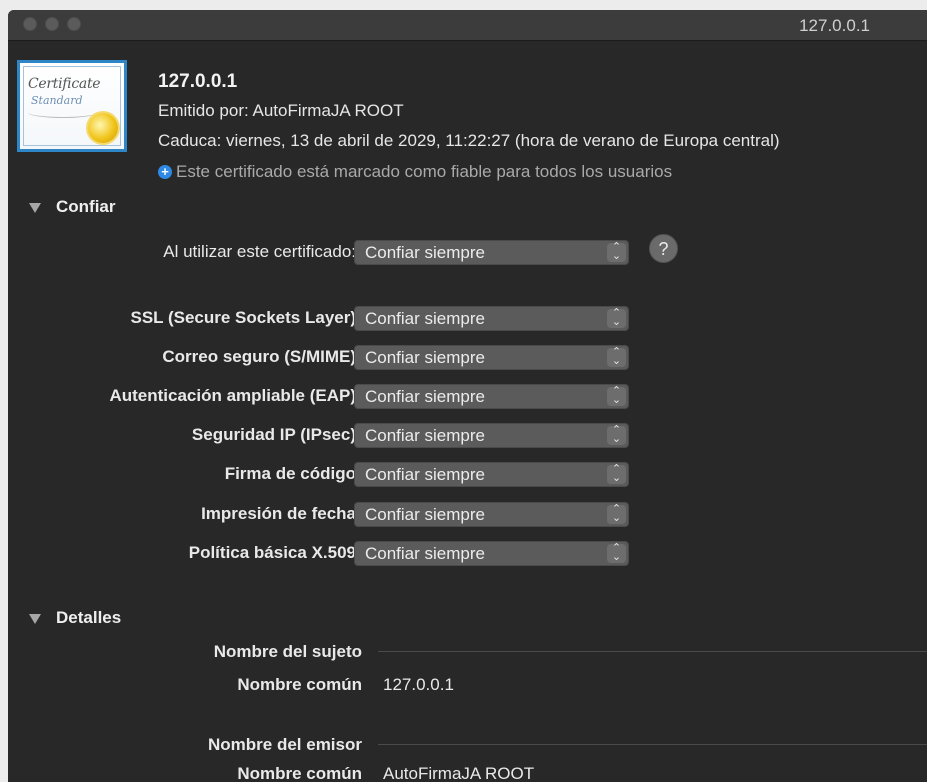  What do you see at coordinates (259, 251) in the screenshot?
I see `when-using-label: Al utilizar este certificado:` at bounding box center [259, 251].